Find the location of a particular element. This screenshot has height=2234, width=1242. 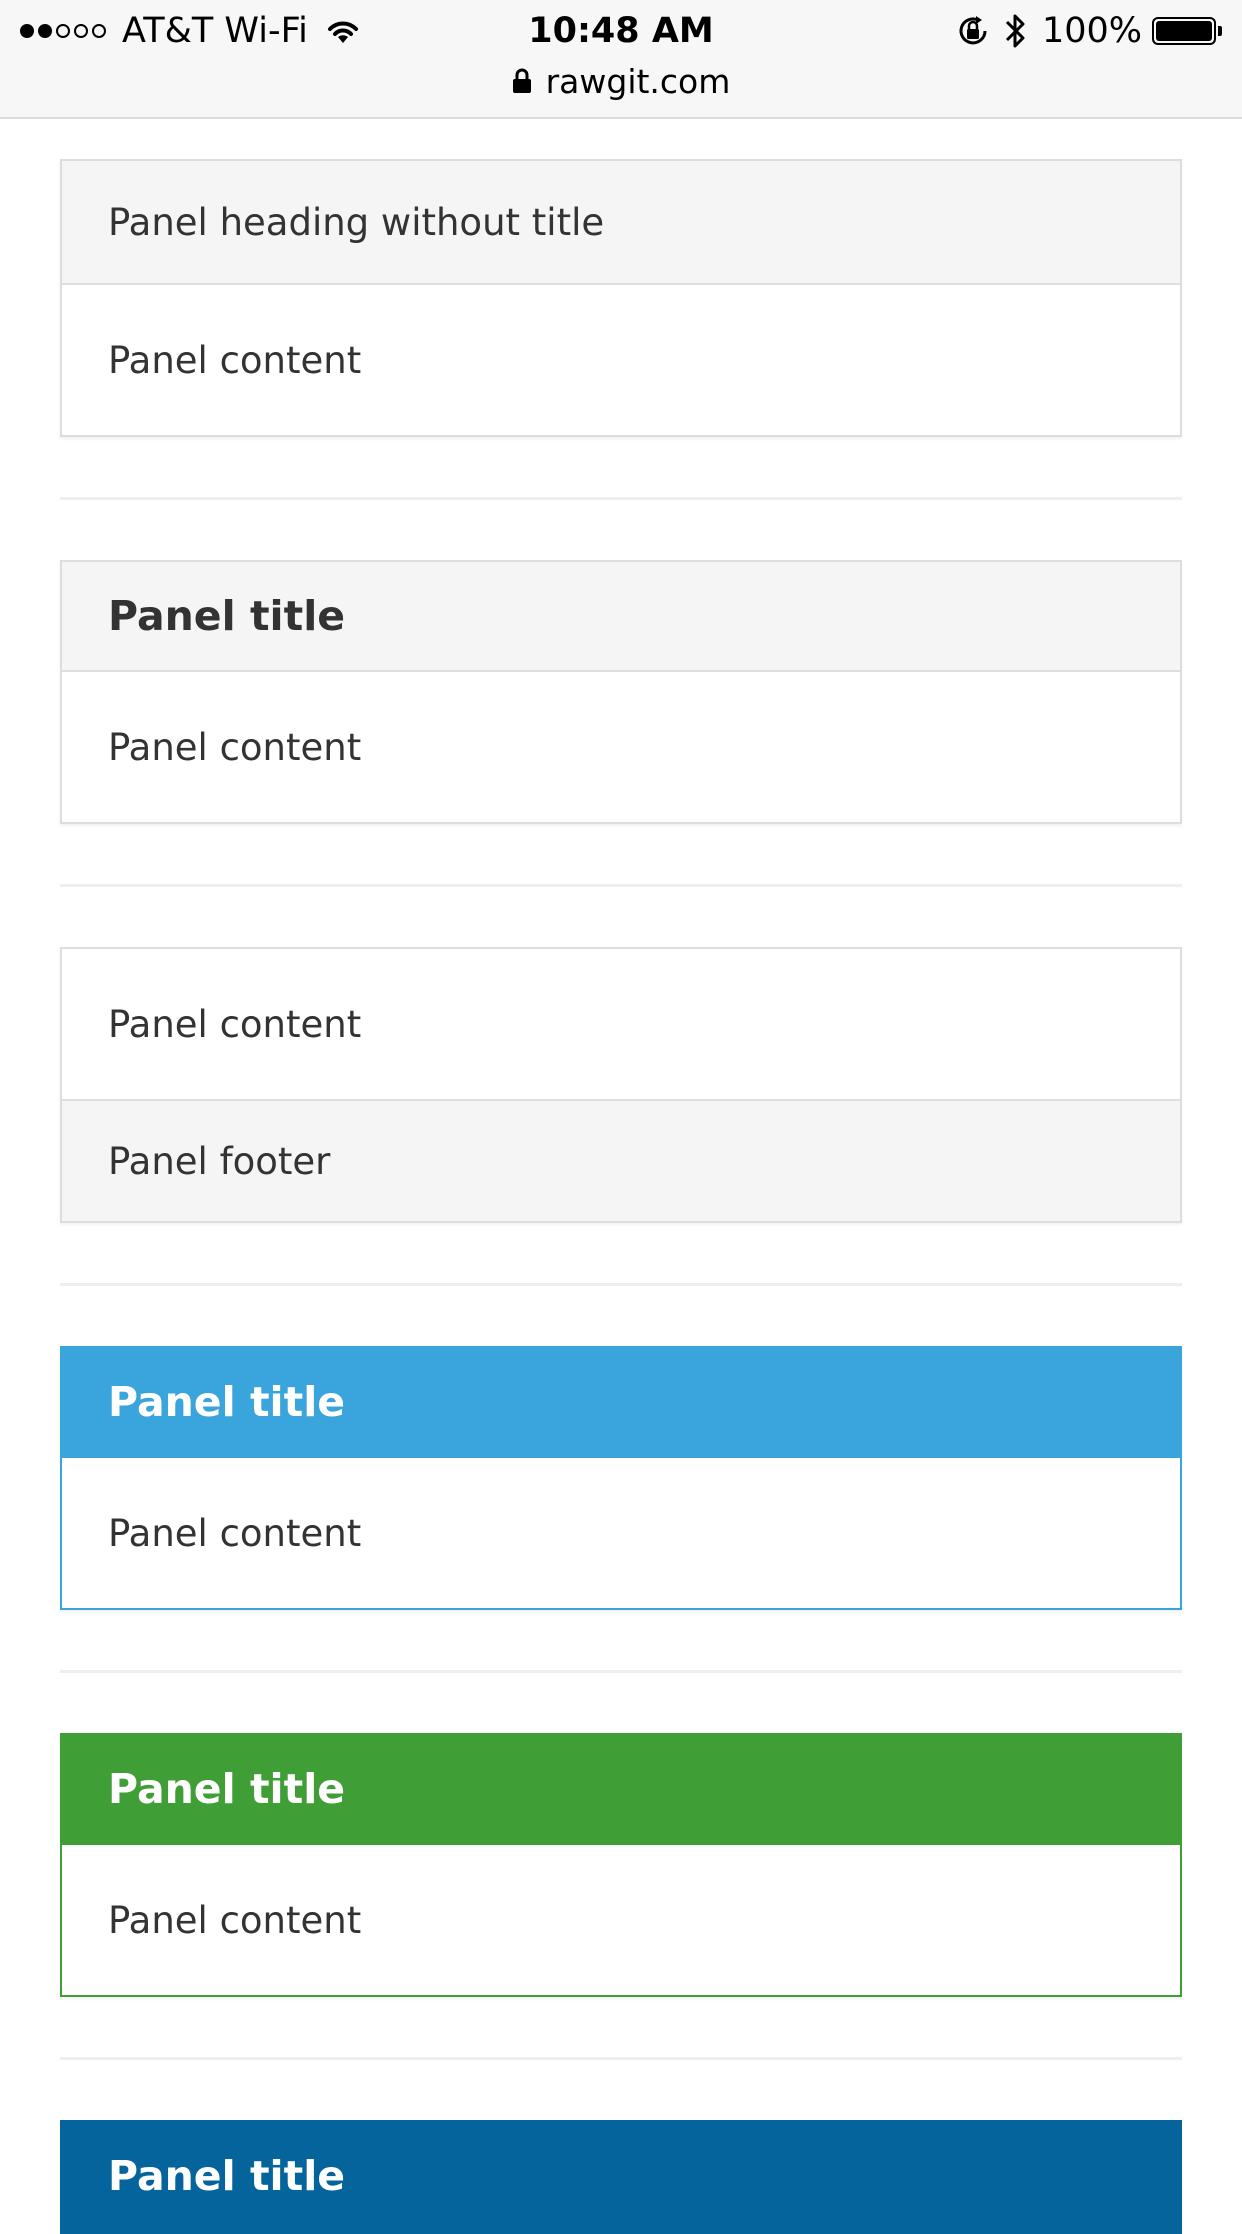

url-domain: rawgit.com is located at coordinates (638, 81).